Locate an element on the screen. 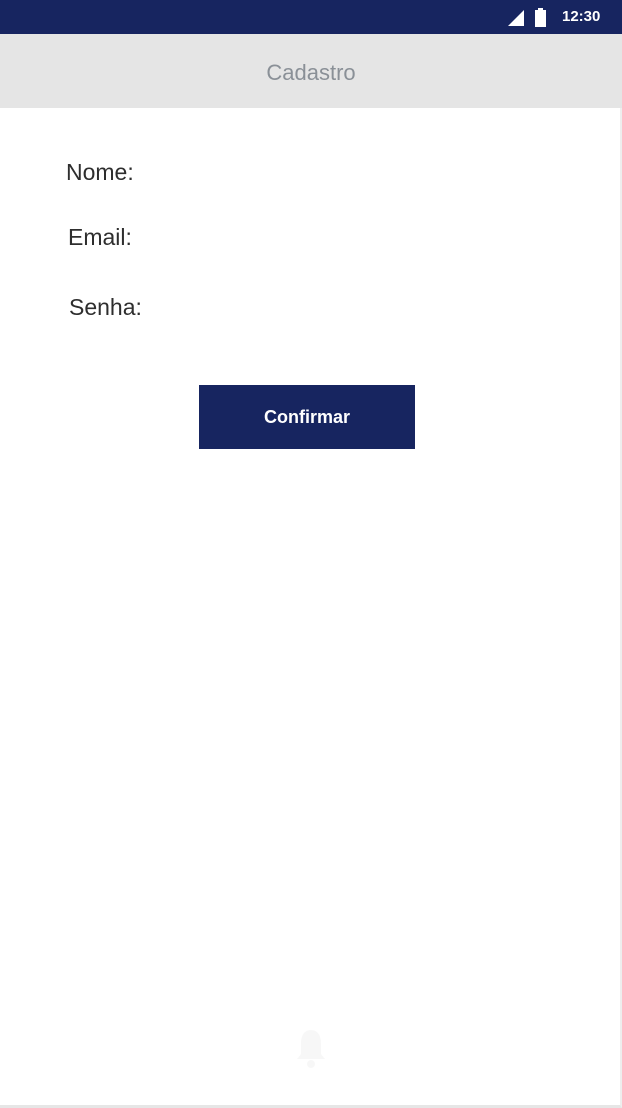  signal-icon is located at coordinates (516, 18).